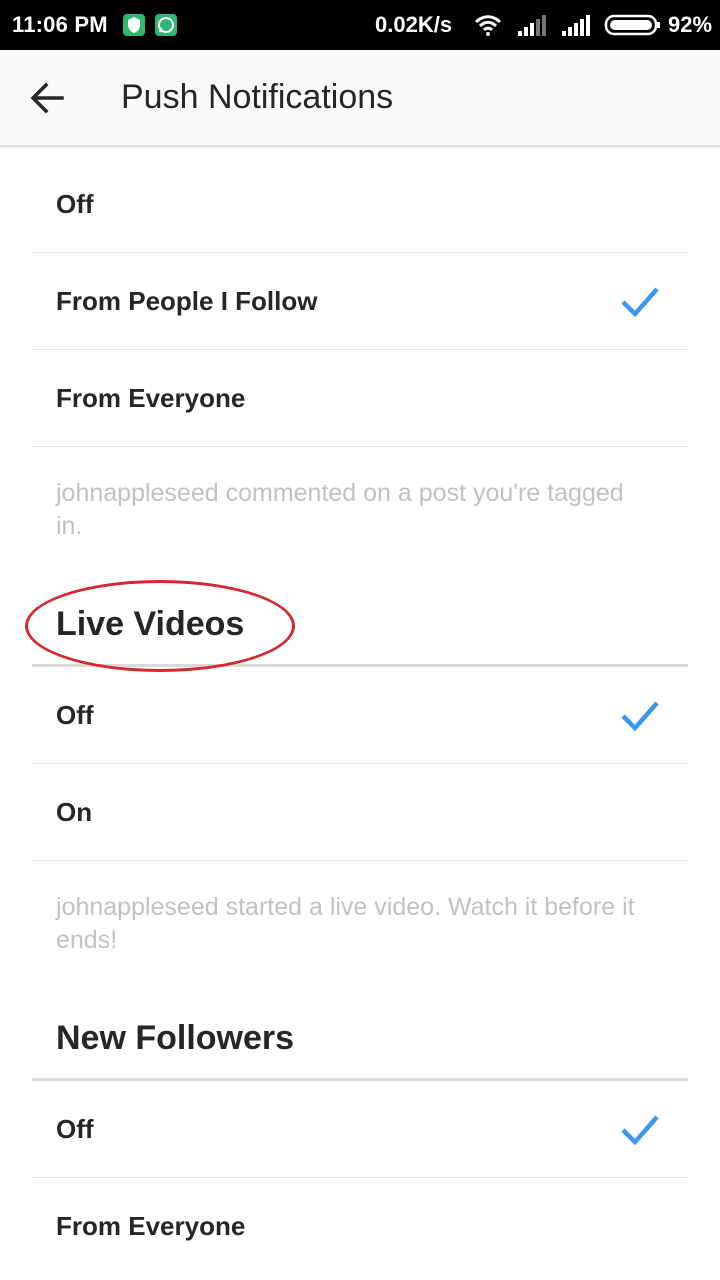 This screenshot has width=720, height=1280. What do you see at coordinates (360, 1129) in the screenshot?
I see `option-followers-off: Off` at bounding box center [360, 1129].